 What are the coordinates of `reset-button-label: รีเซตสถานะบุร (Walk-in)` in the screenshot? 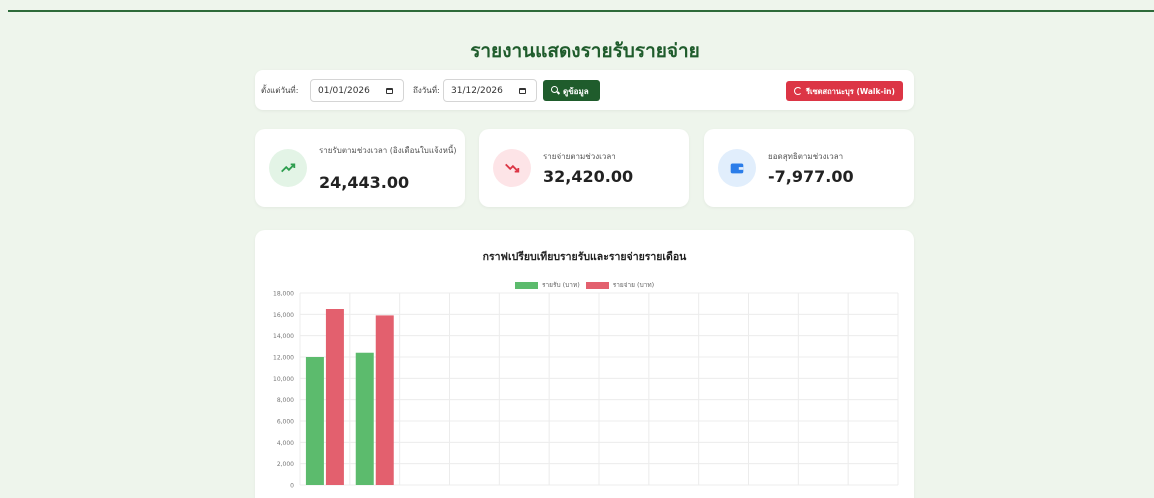 It's located at (850, 91).